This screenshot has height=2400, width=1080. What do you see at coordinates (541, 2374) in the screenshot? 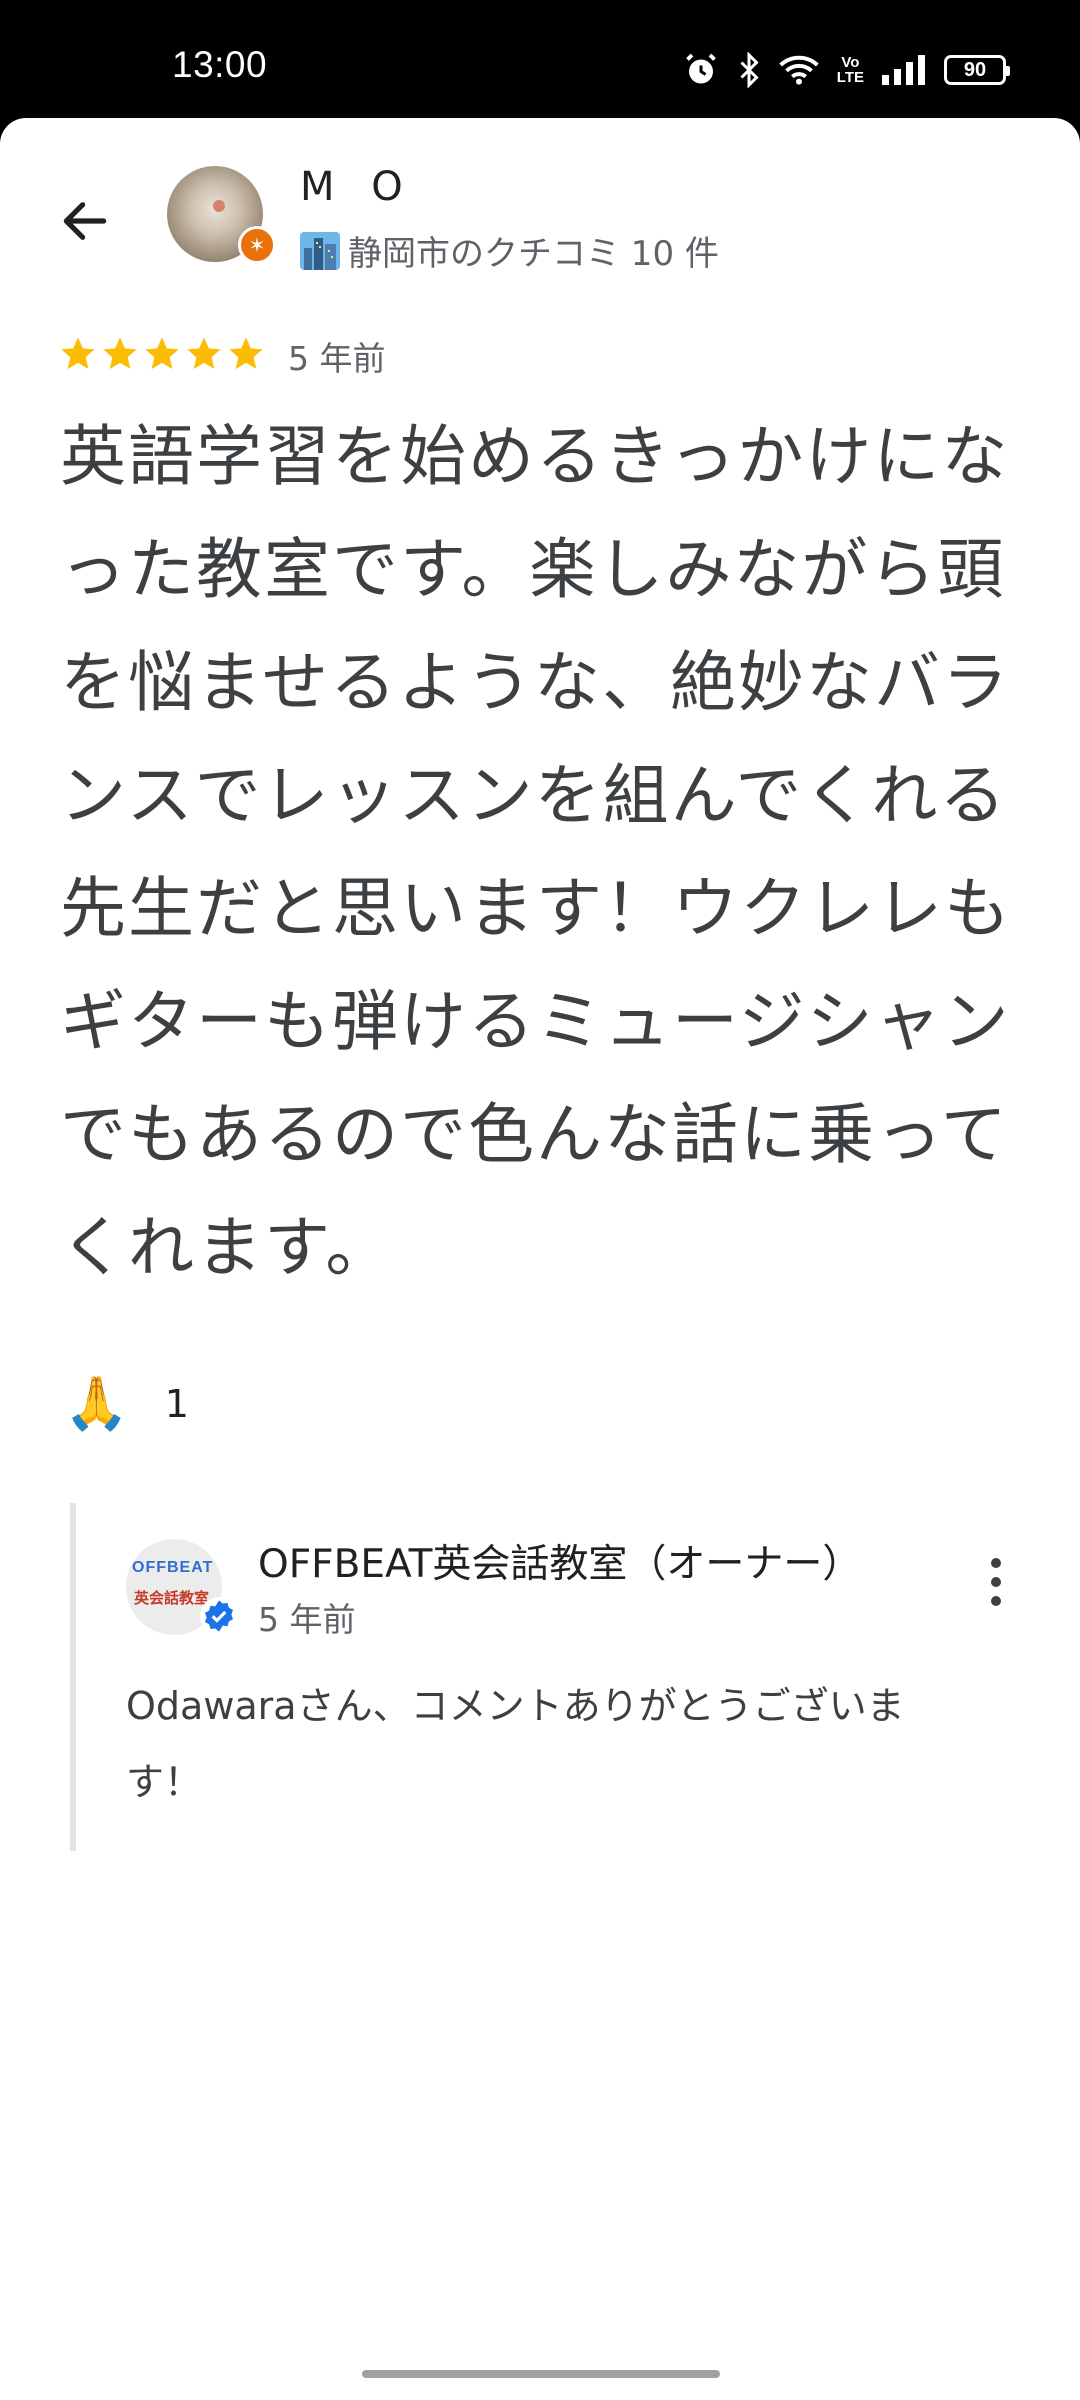
I see `home-indicator` at bounding box center [541, 2374].